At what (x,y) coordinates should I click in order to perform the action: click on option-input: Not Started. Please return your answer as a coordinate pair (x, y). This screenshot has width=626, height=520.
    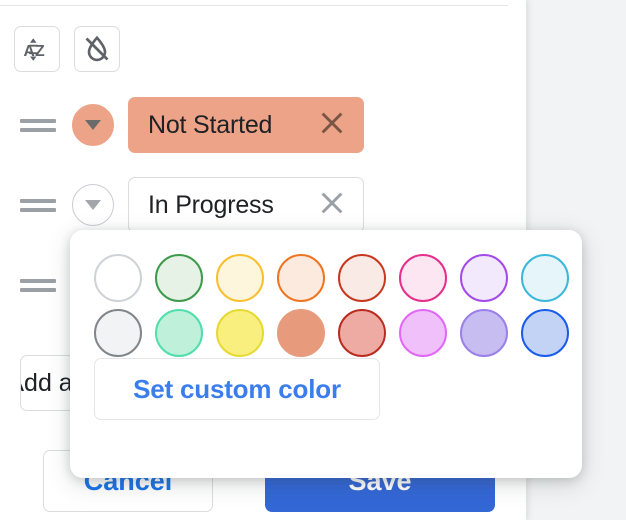
    Looking at the image, I should click on (246, 125).